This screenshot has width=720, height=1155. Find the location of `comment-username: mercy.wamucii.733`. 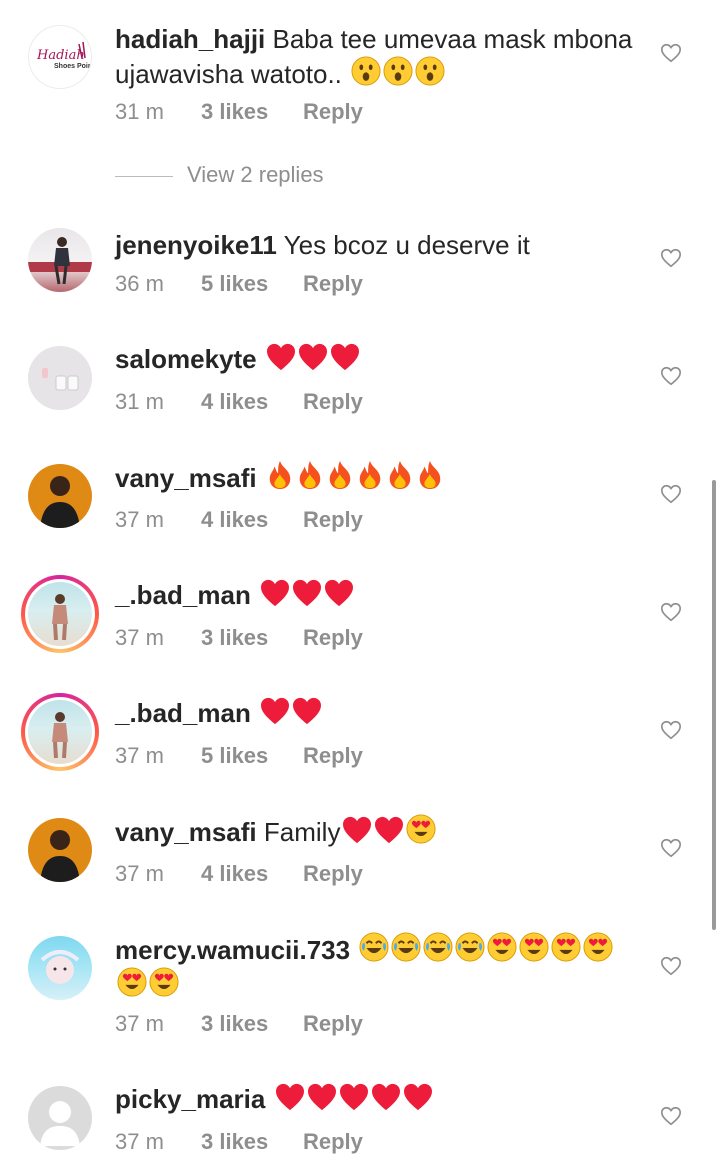

comment-username: mercy.wamucii.733 is located at coordinates (232, 950).